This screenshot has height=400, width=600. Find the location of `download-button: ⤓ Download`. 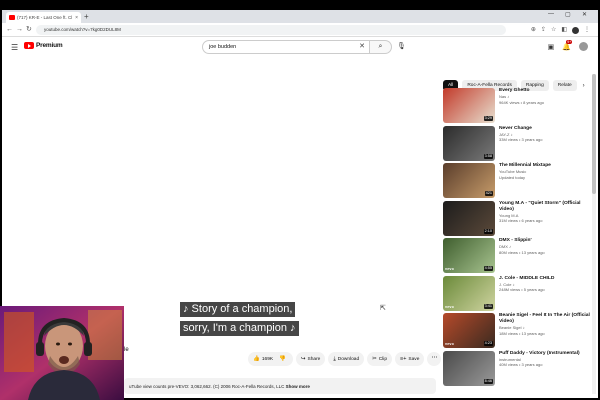

download-button: ⤓ Download is located at coordinates (346, 359).